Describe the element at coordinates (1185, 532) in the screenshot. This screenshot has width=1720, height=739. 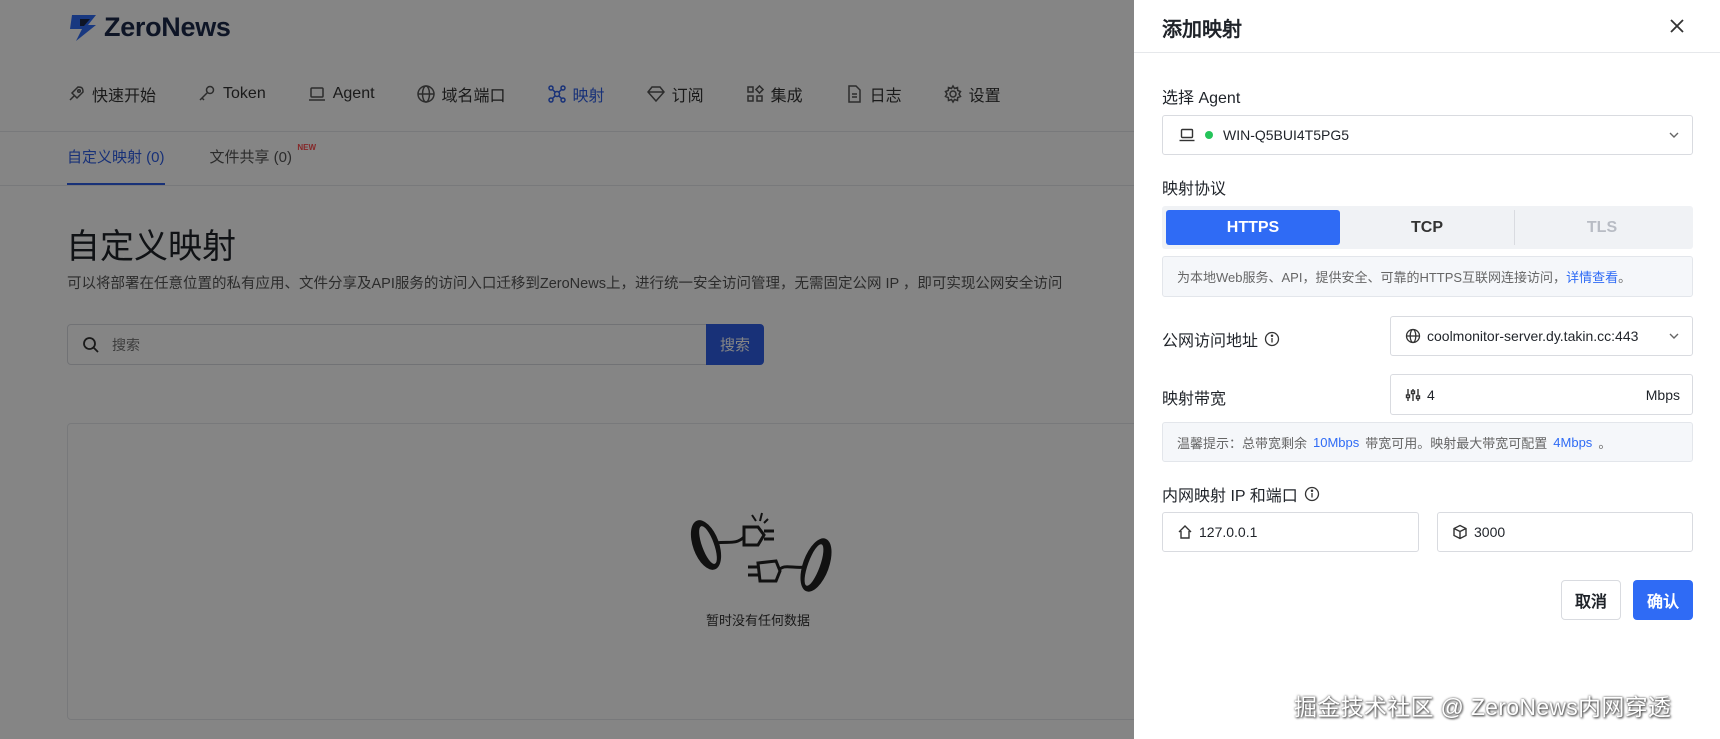
I see `home-icon` at that location.